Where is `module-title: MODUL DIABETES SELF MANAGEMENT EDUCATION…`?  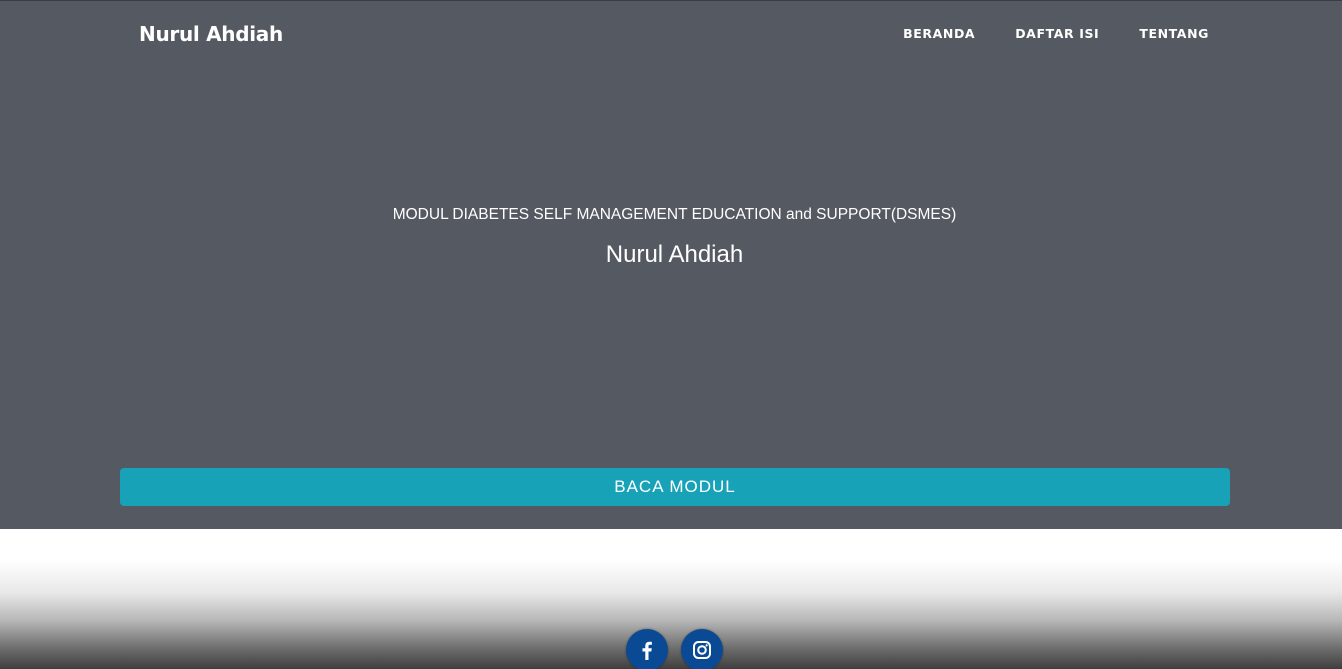 module-title: MODUL DIABETES SELF MANAGEMENT EDUCATION… is located at coordinates (674, 214).